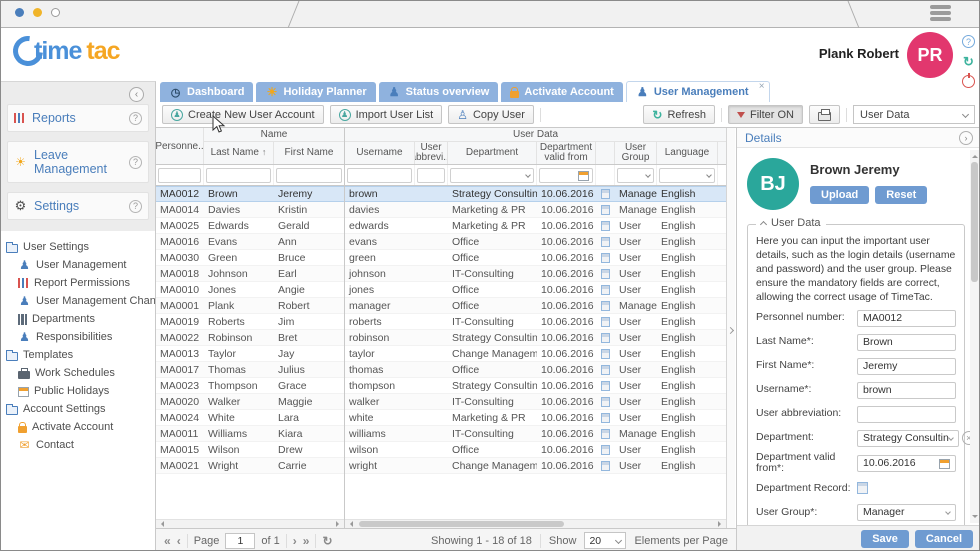 The width and height of the screenshot is (980, 551). I want to click on sidebar-tree-item: Templates, so click(78, 355).